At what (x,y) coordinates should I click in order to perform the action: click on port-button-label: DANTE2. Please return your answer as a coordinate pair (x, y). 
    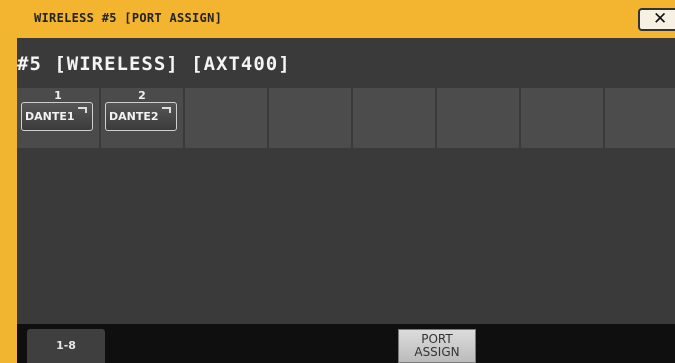
    Looking at the image, I should click on (134, 116).